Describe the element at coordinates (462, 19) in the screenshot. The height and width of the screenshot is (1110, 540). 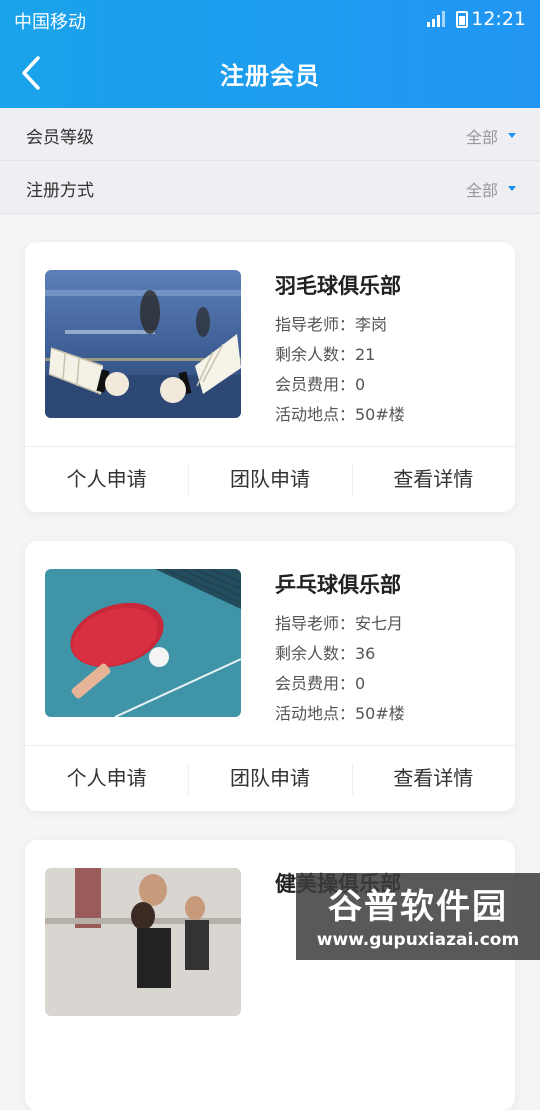
I see `battery-icon` at that location.